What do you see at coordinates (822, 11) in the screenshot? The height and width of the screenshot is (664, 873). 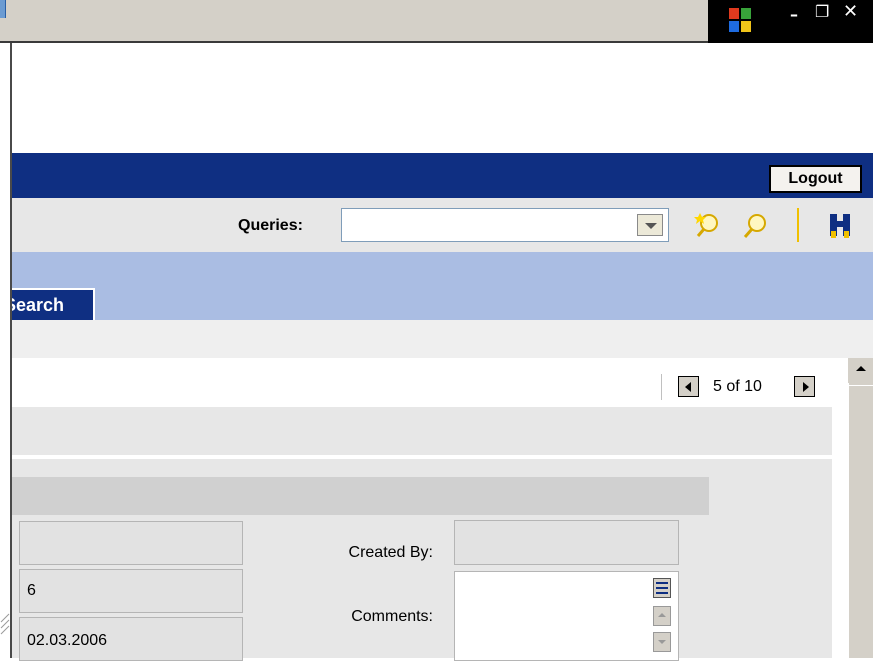 I see `restore-icon: ❐` at bounding box center [822, 11].